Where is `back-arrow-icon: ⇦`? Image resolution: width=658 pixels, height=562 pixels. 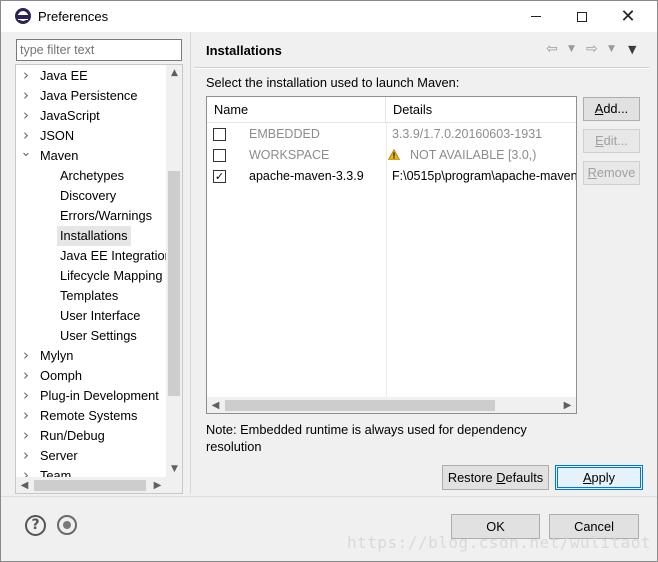
back-arrow-icon: ⇦ is located at coordinates (552, 49).